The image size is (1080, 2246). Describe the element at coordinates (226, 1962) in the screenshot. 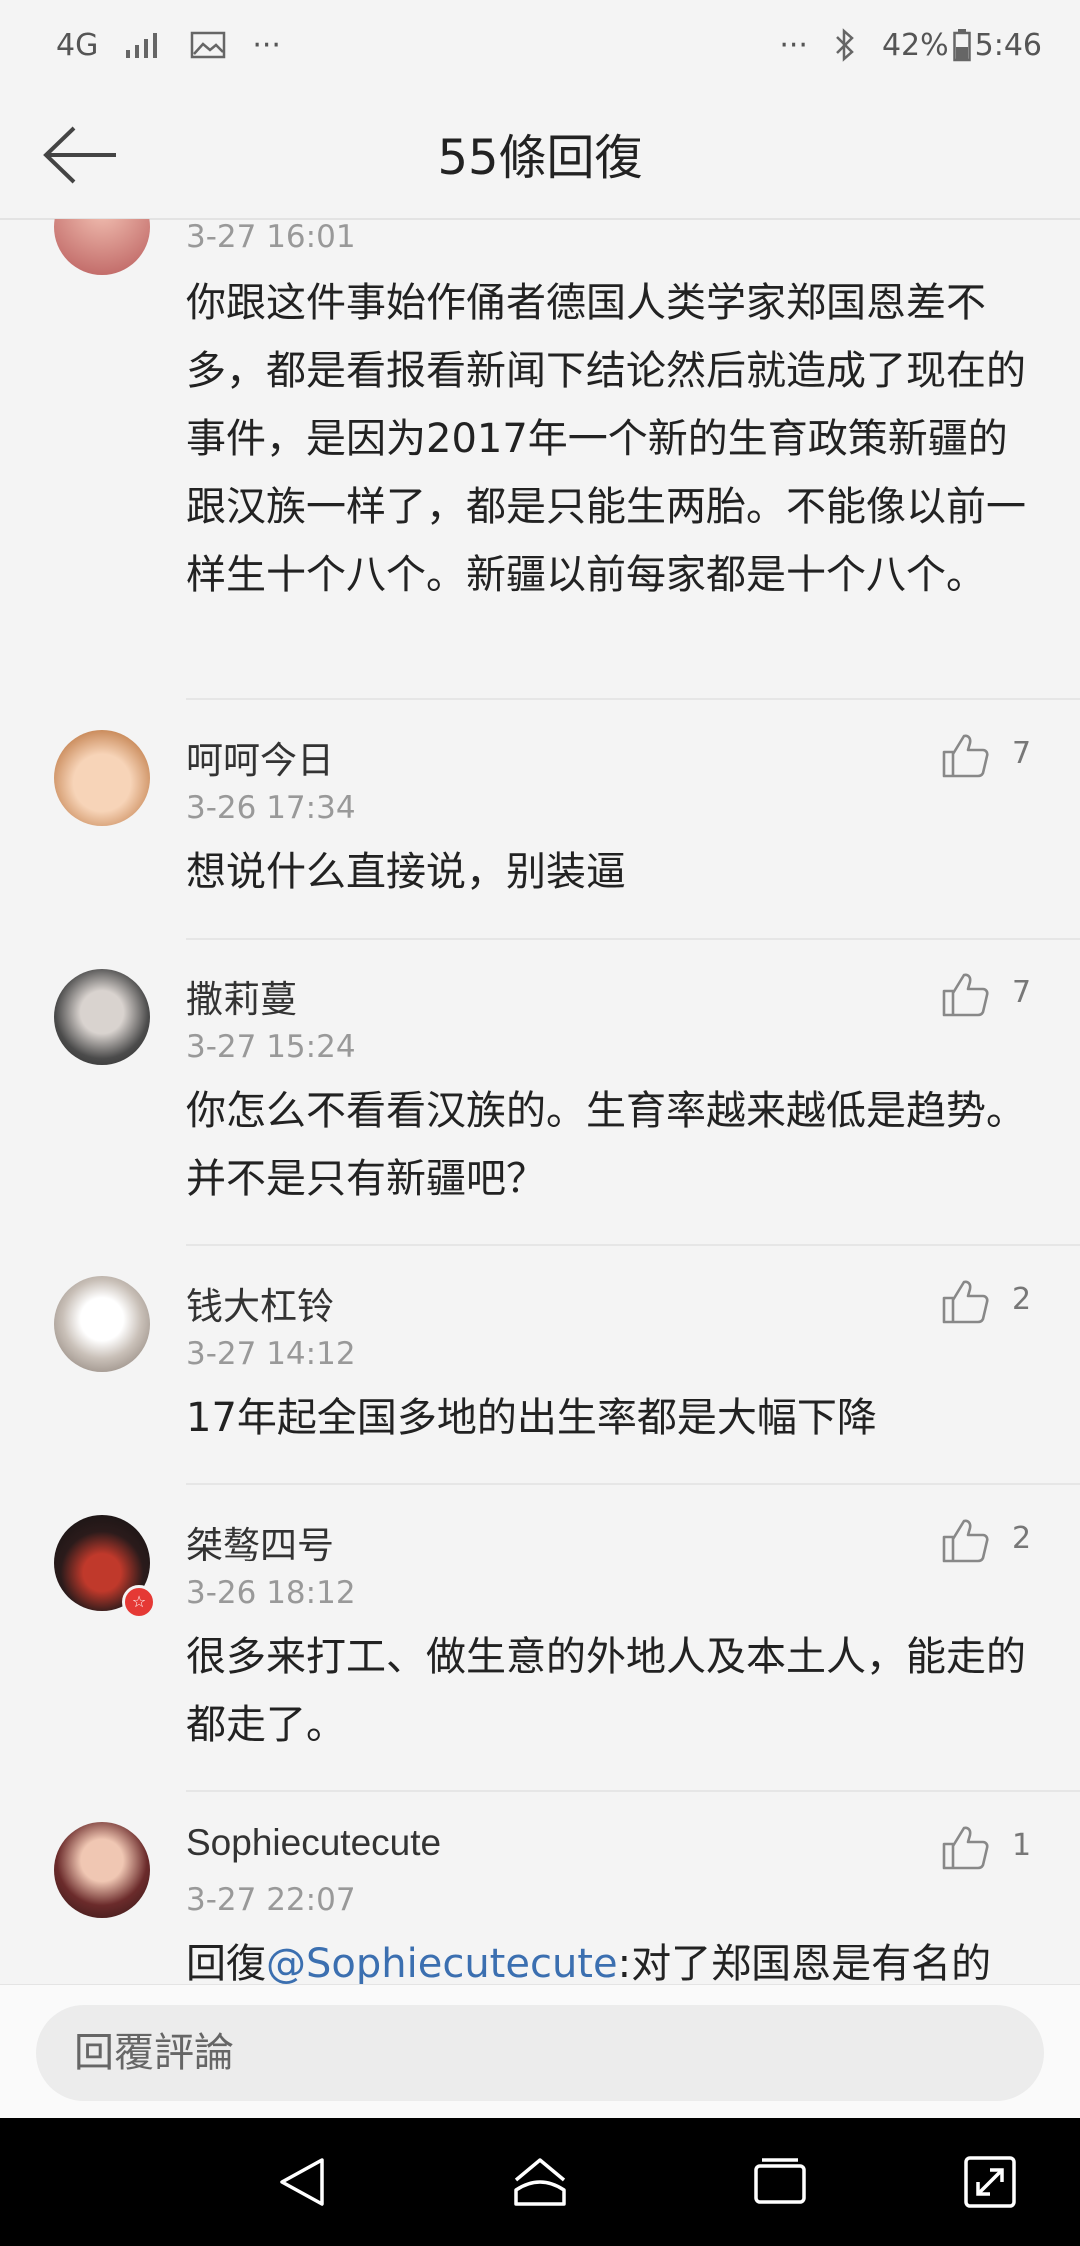

I see `reply-prefix: 回復` at that location.